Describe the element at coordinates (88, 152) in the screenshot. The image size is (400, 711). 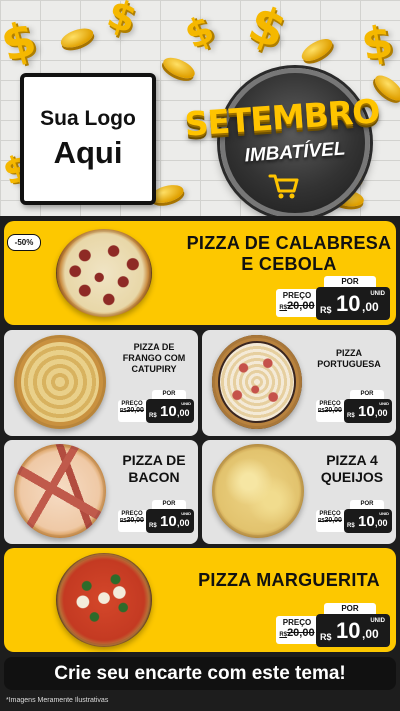
I see `logo-text-line2: Aqui` at that location.